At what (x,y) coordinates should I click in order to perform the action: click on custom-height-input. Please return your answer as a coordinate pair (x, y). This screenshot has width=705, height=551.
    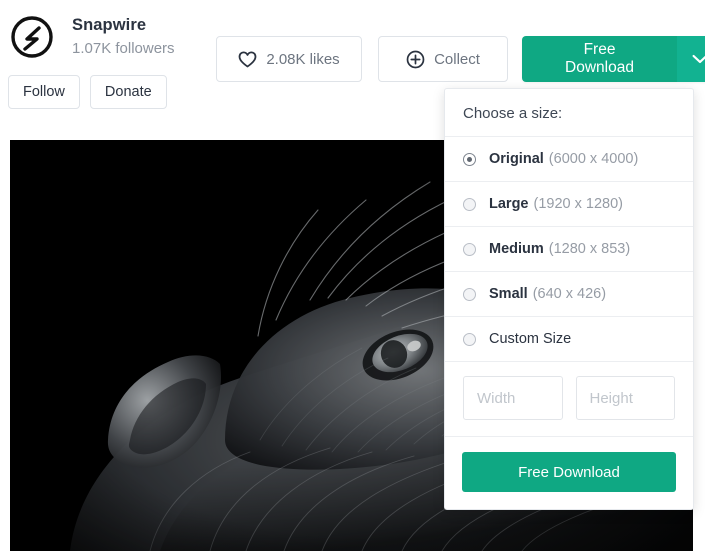
    Looking at the image, I should click on (625, 398).